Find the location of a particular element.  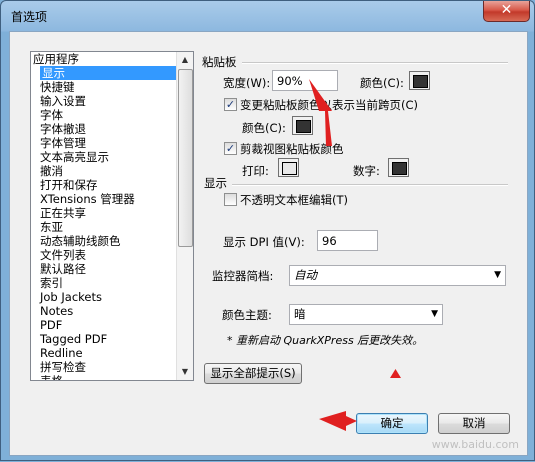

digital-color-swatch is located at coordinates (399, 168).